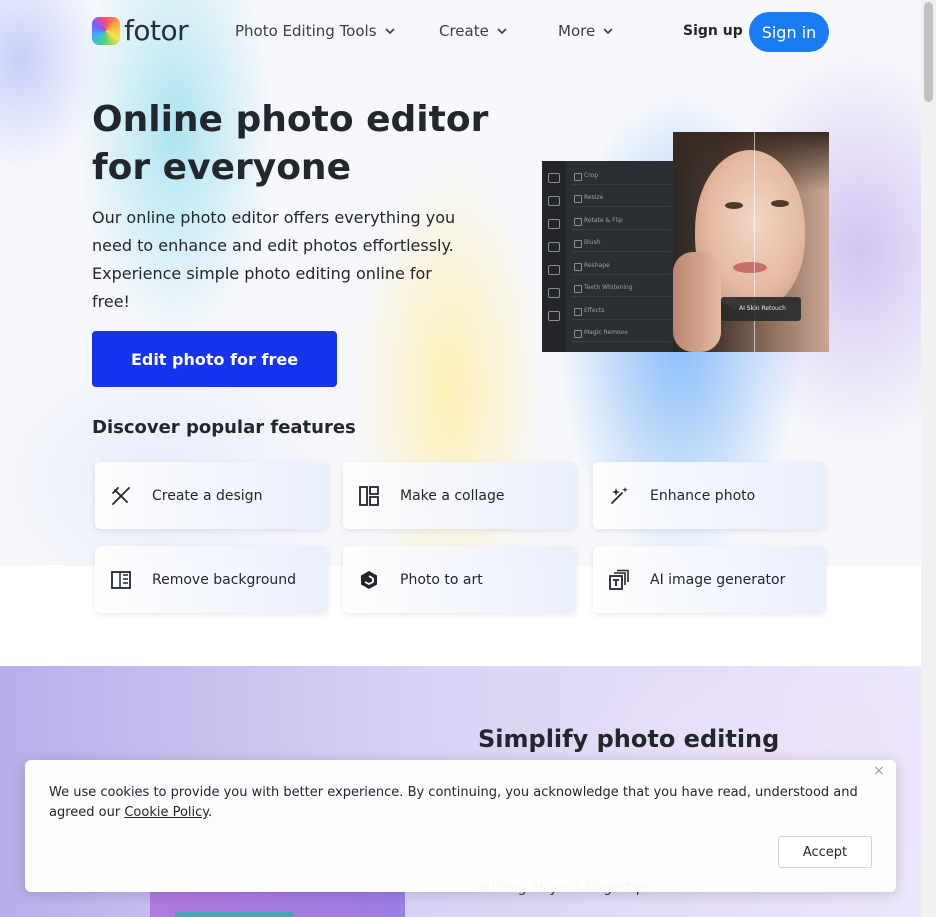 The width and height of the screenshot is (936, 917). What do you see at coordinates (718, 579) in the screenshot?
I see `feature-label: AI image generator` at bounding box center [718, 579].